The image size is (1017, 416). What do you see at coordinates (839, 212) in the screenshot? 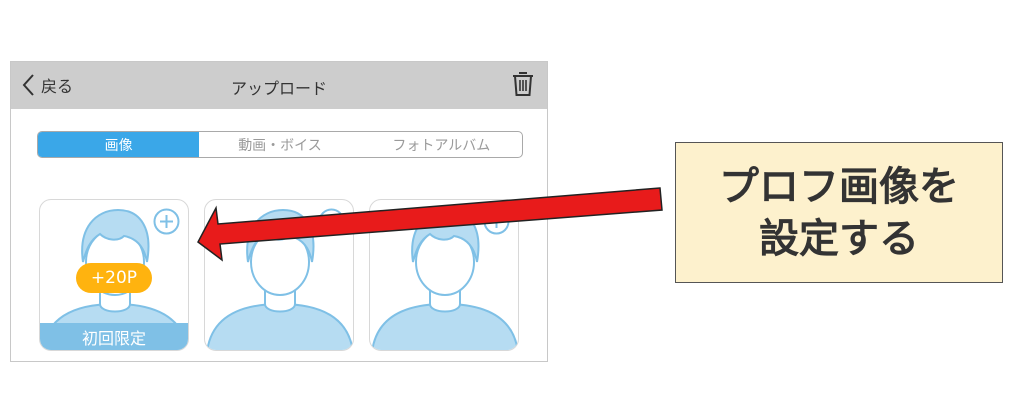
I see `annotation-callout: プロフ画像を 設定する` at bounding box center [839, 212].